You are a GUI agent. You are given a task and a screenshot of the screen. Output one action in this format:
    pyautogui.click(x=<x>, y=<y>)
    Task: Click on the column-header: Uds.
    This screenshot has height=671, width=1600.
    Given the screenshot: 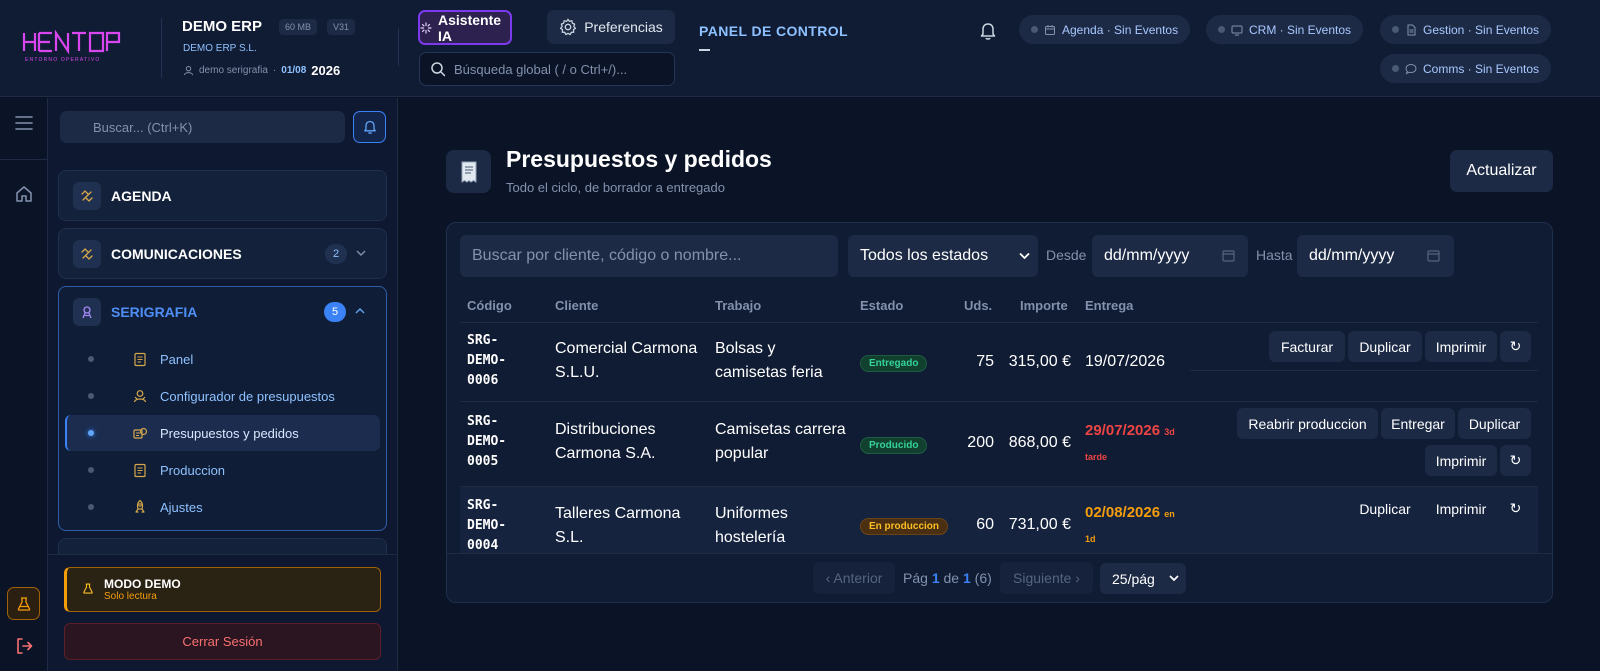 What is the action you would take?
    pyautogui.click(x=978, y=305)
    